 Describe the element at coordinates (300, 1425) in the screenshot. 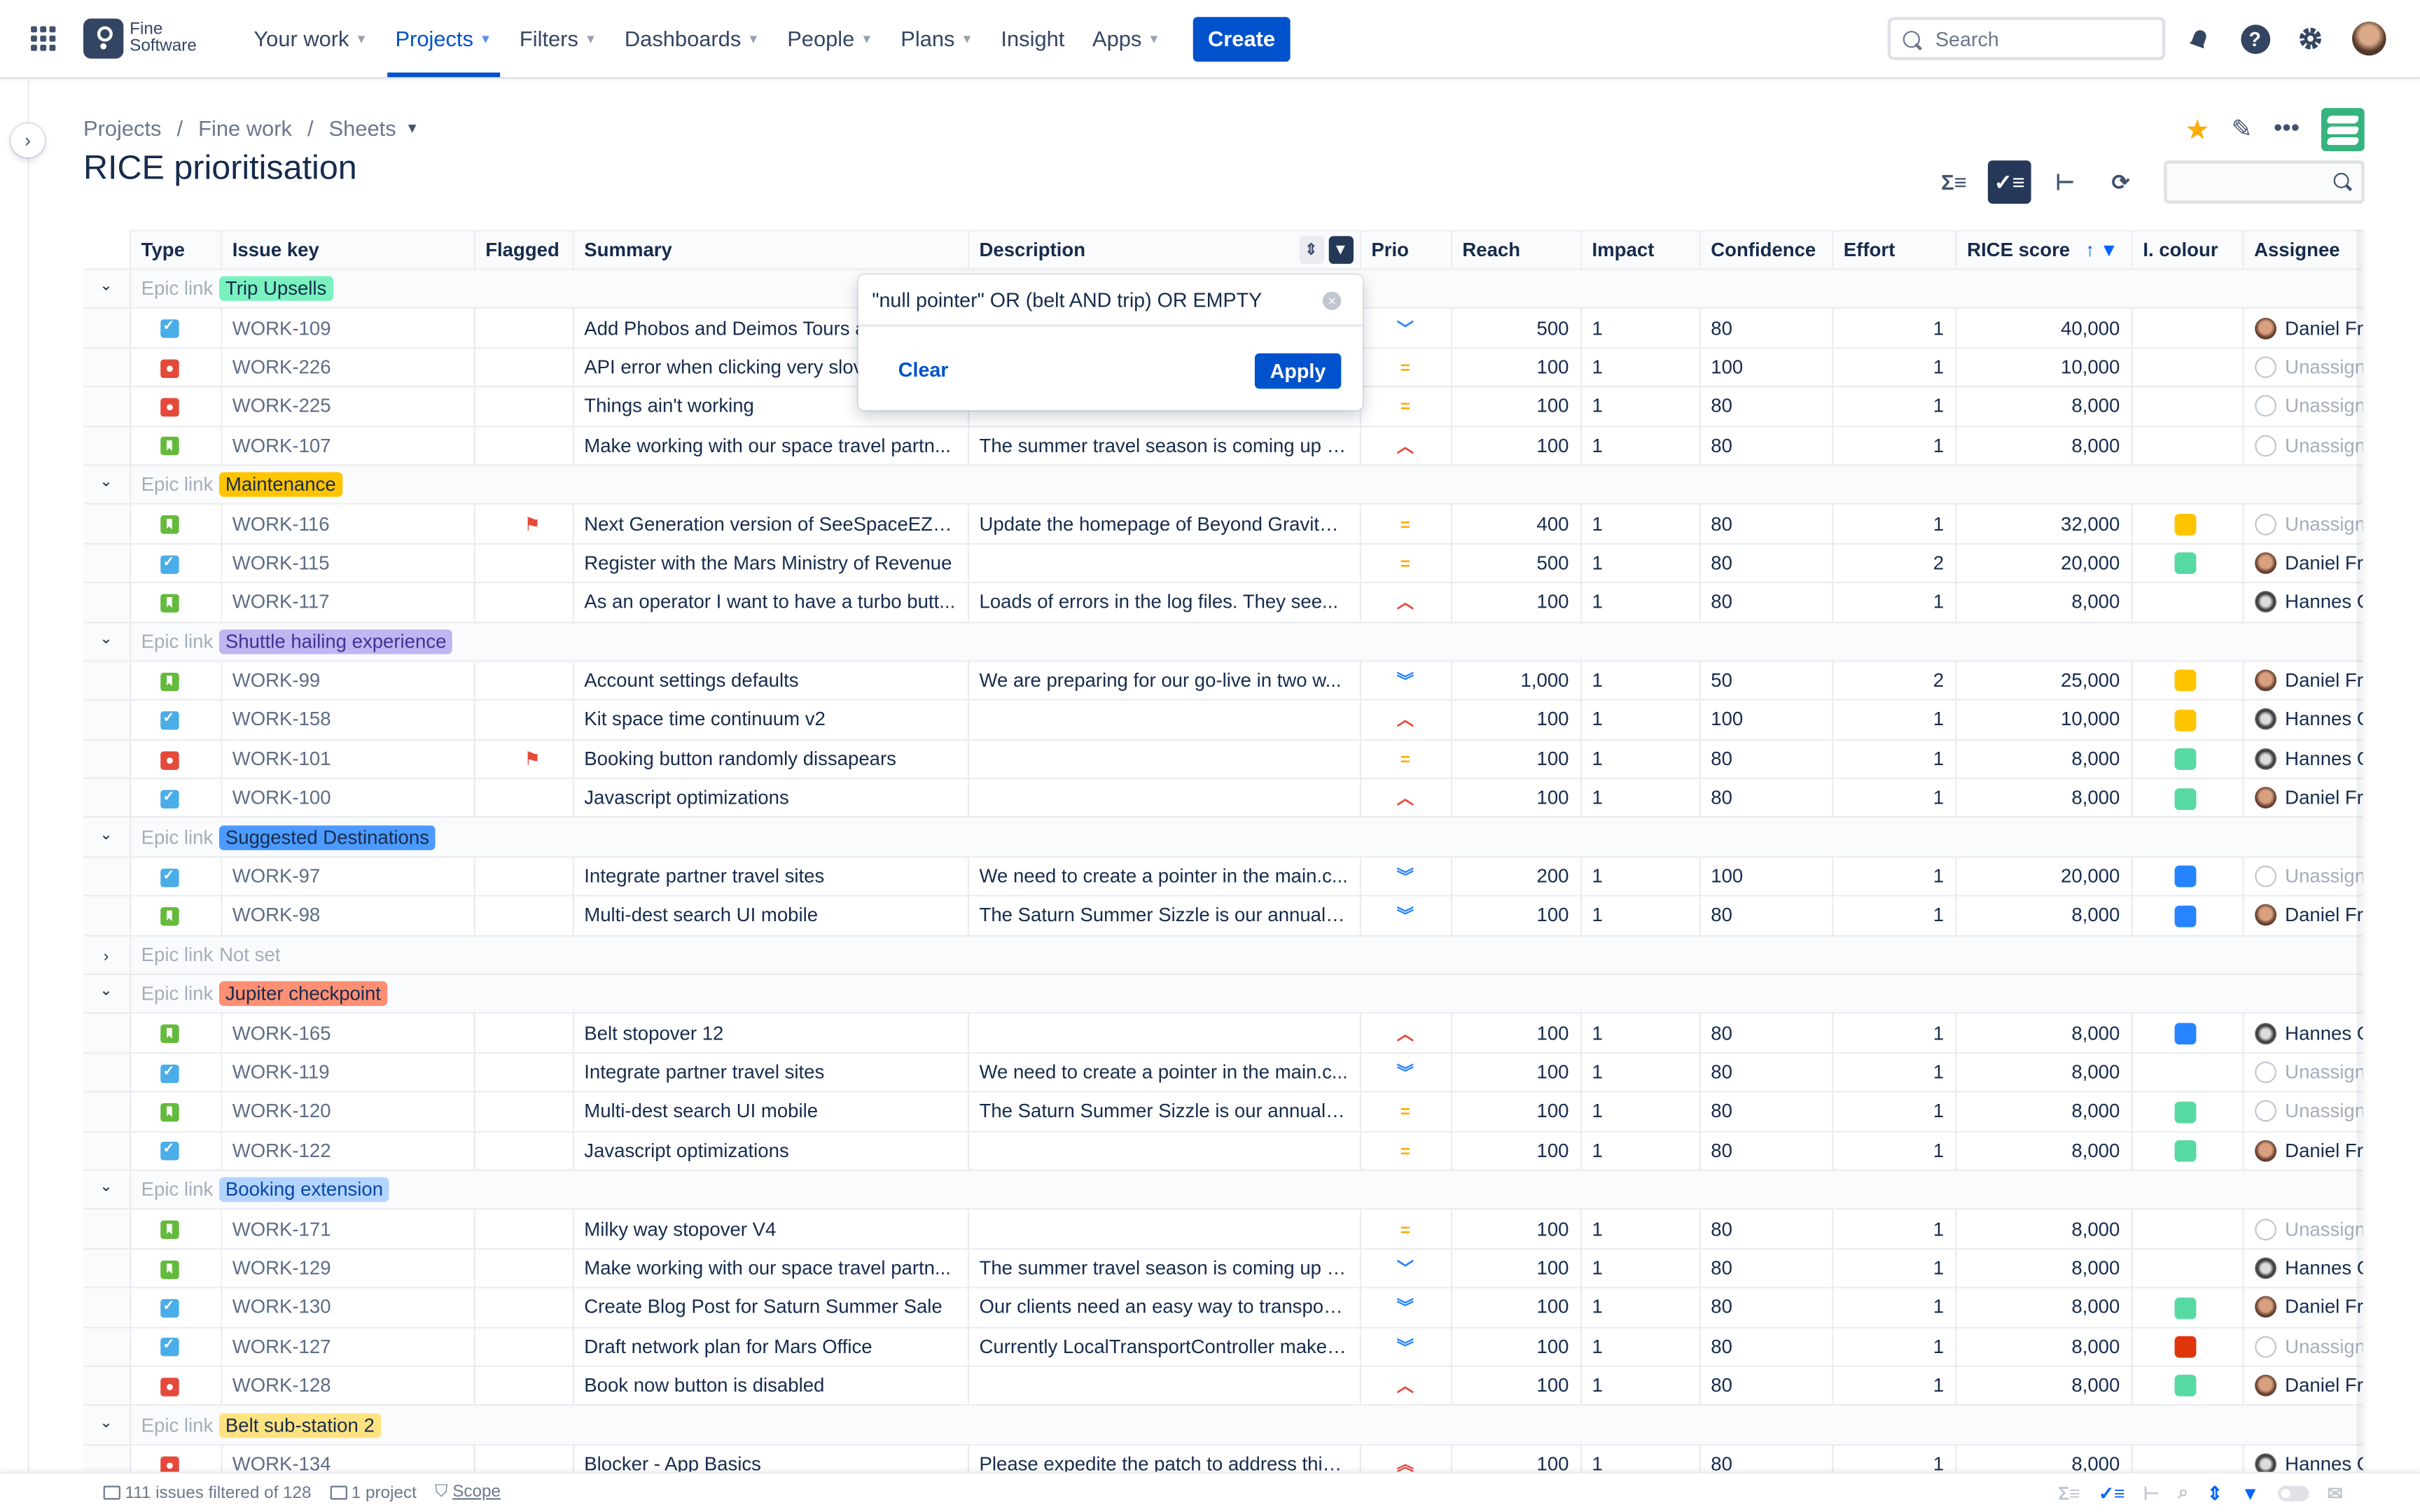

I see `epic-tag: Belt sub-station 2` at that location.